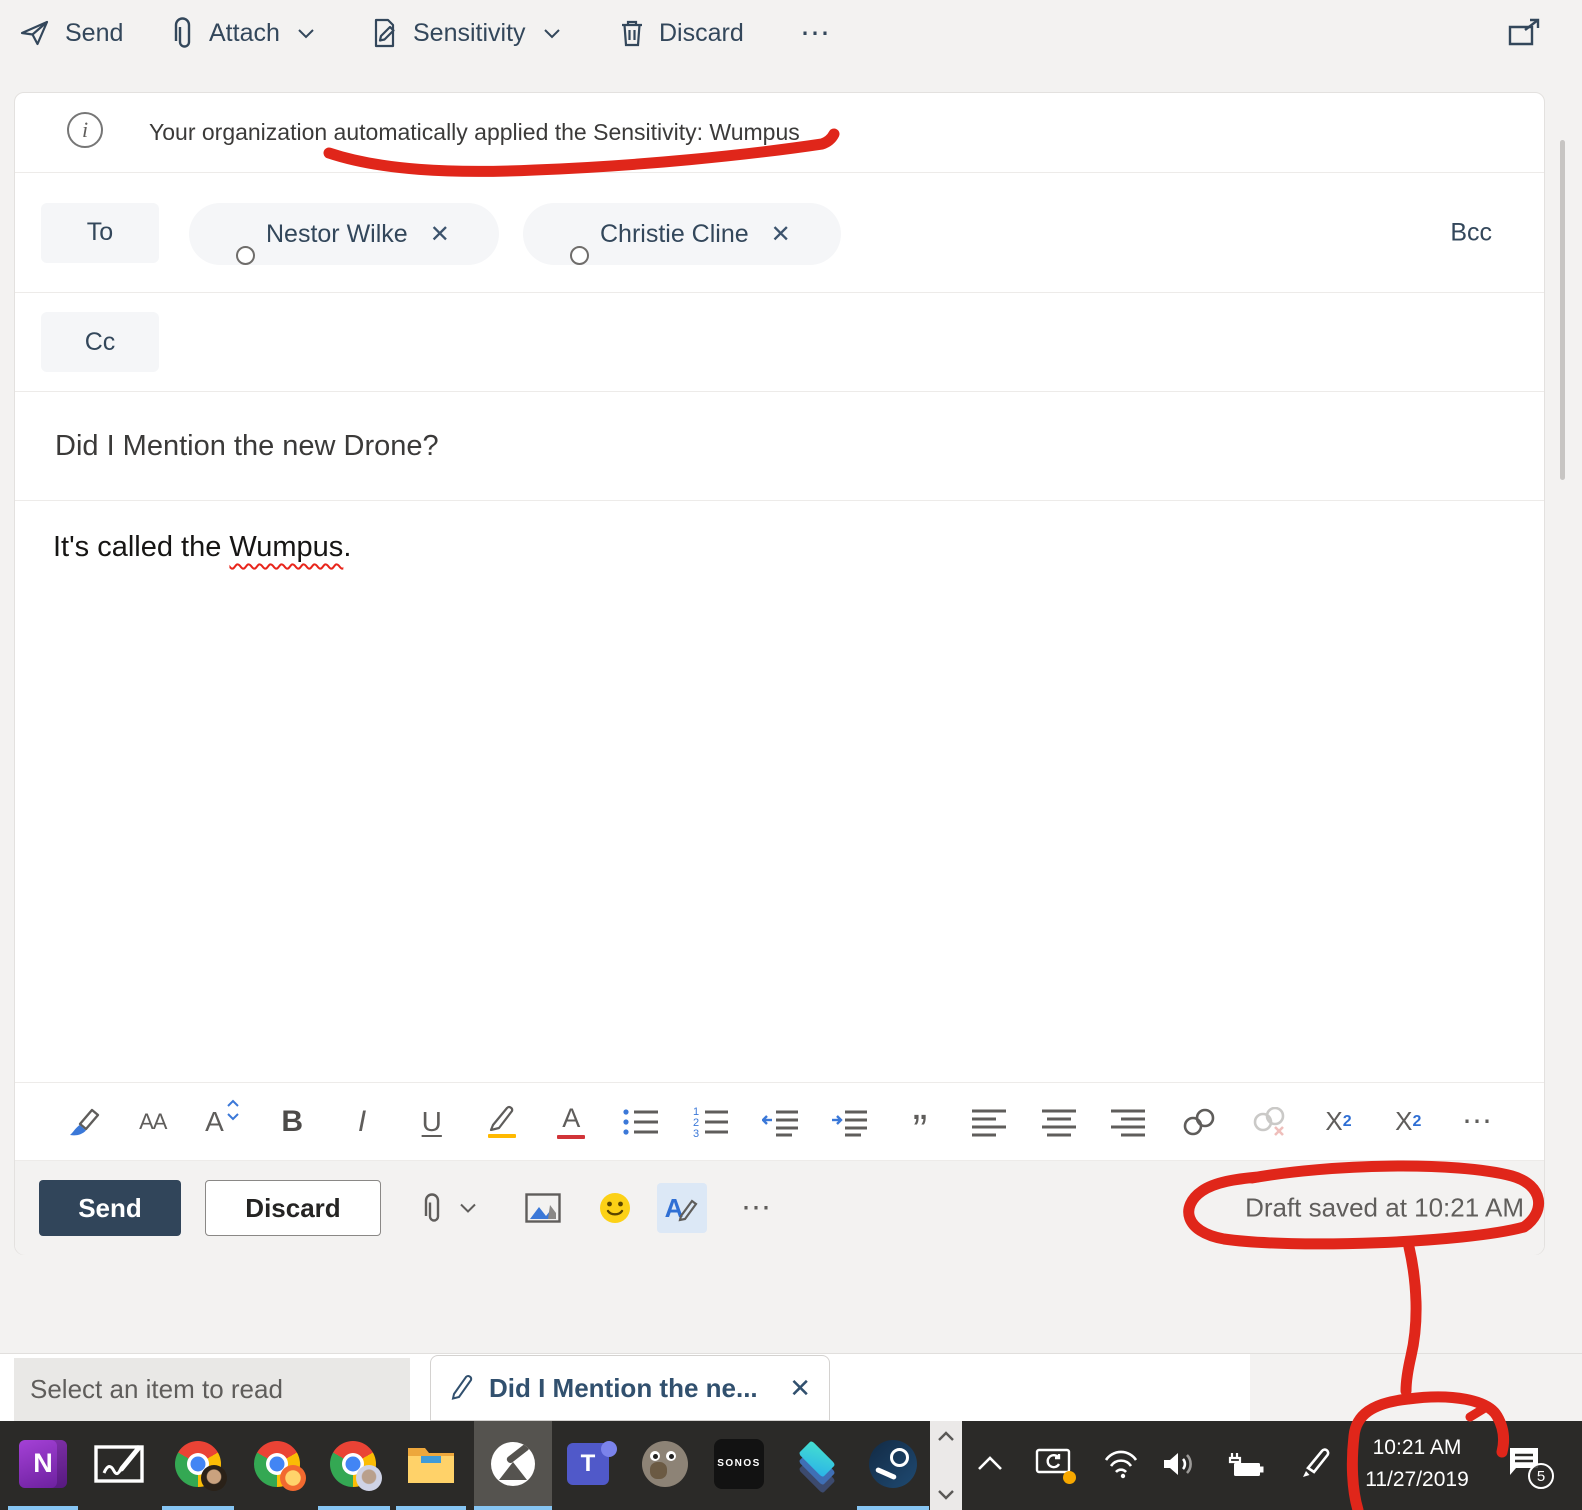 This screenshot has height=1510, width=1582. Describe the element at coordinates (682, 234) in the screenshot. I see `recipient-chip: Christie Cline ✕` at that location.